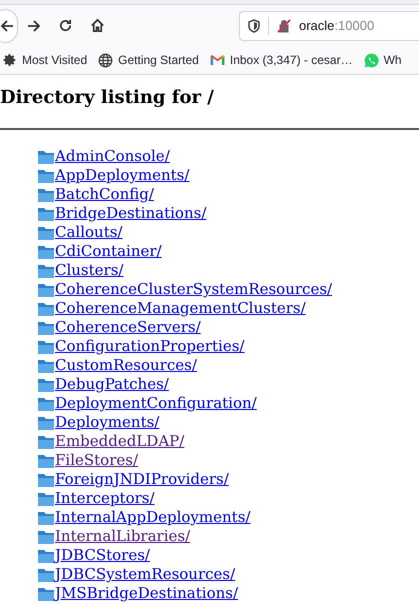  Describe the element at coordinates (102, 555) in the screenshot. I see `directory-link: JDBCStores/` at that location.